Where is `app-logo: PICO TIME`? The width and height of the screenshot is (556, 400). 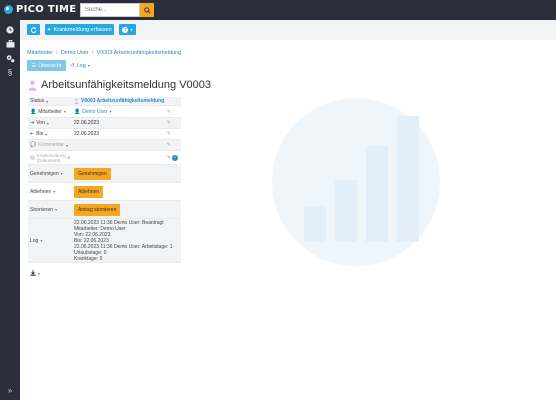 app-logo: PICO TIME is located at coordinates (40, 9).